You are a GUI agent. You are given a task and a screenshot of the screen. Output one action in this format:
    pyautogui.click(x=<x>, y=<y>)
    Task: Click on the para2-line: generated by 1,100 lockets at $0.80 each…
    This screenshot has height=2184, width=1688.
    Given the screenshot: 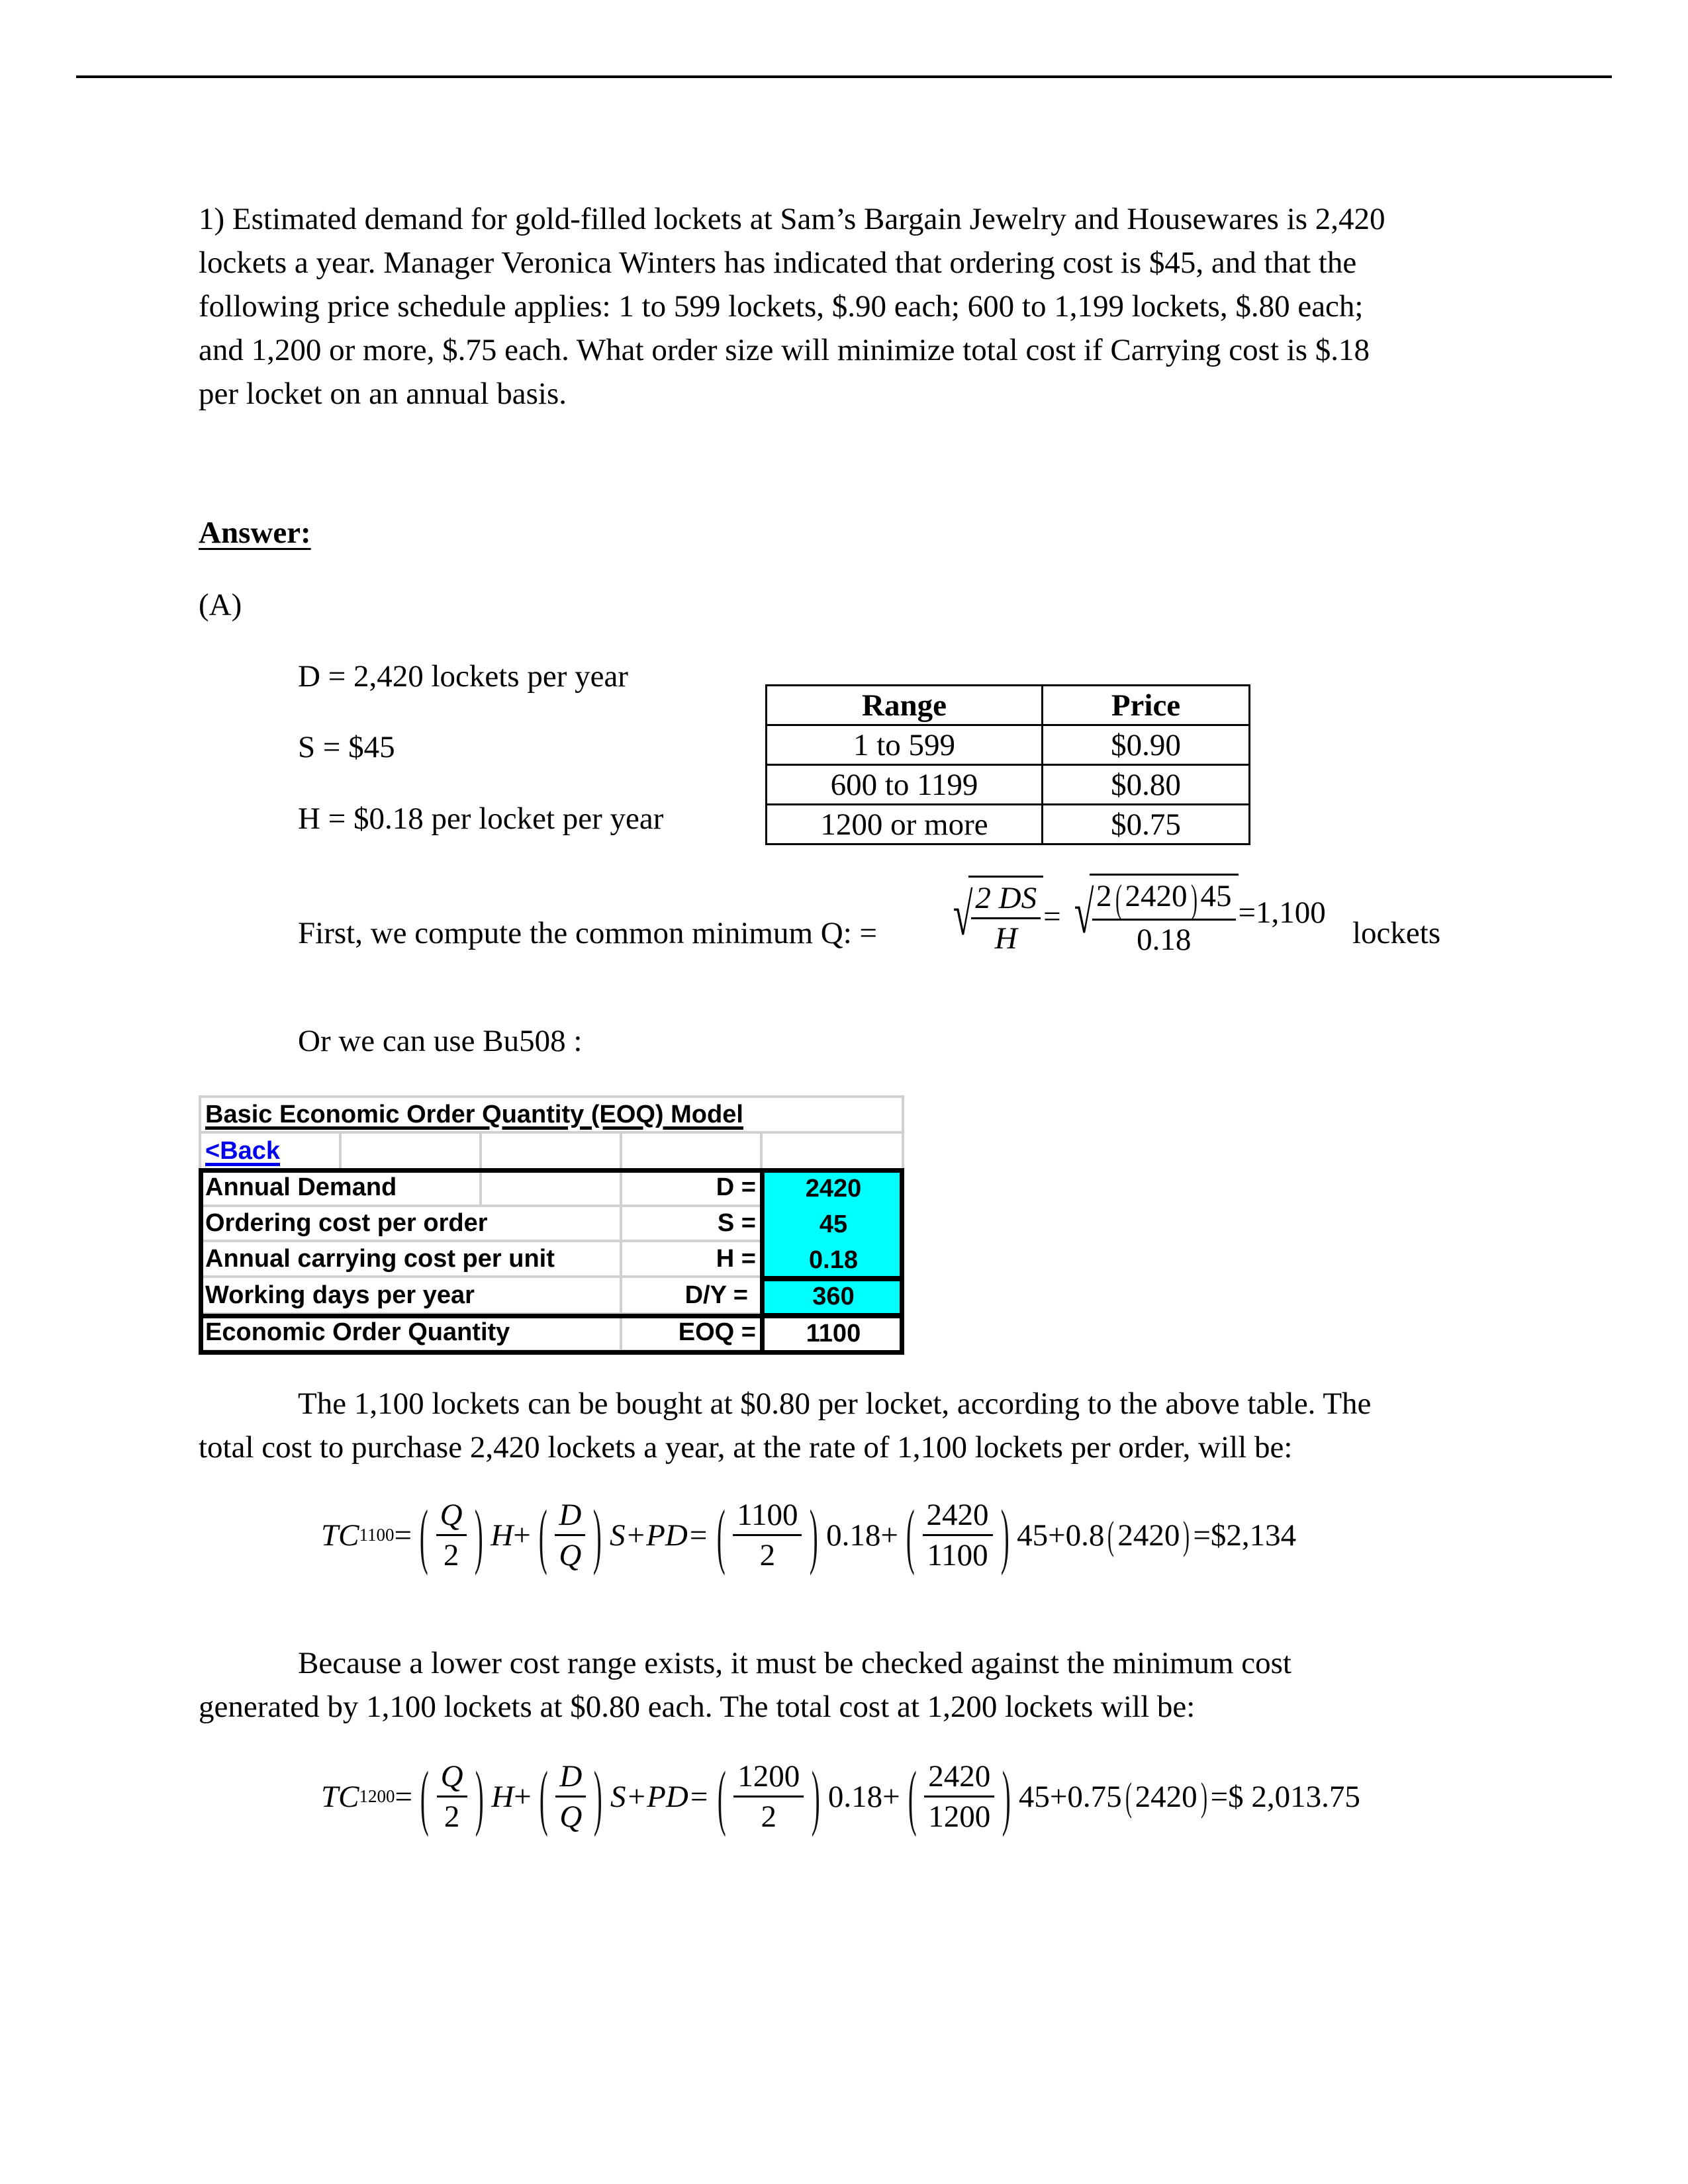 What is the action you would take?
    pyautogui.click(x=697, y=1707)
    